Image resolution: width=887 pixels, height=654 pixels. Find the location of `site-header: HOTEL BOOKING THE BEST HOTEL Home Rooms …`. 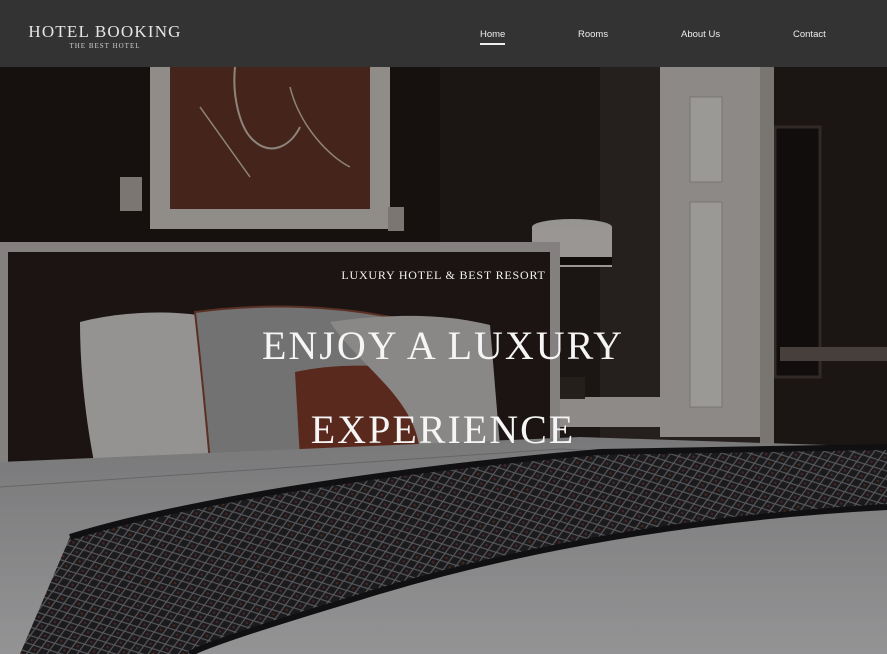

site-header: HOTEL BOOKING THE BEST HOTEL Home Rooms … is located at coordinates (443, 33).